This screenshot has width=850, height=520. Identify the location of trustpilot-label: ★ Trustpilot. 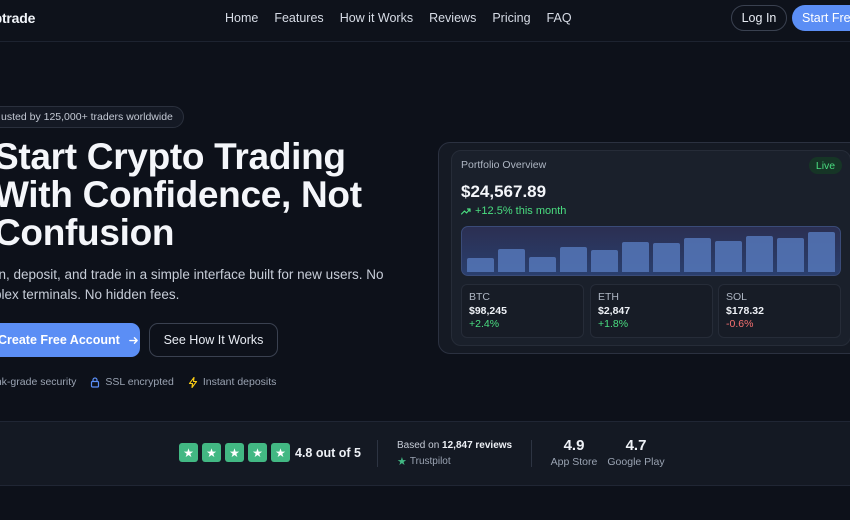
(424, 461).